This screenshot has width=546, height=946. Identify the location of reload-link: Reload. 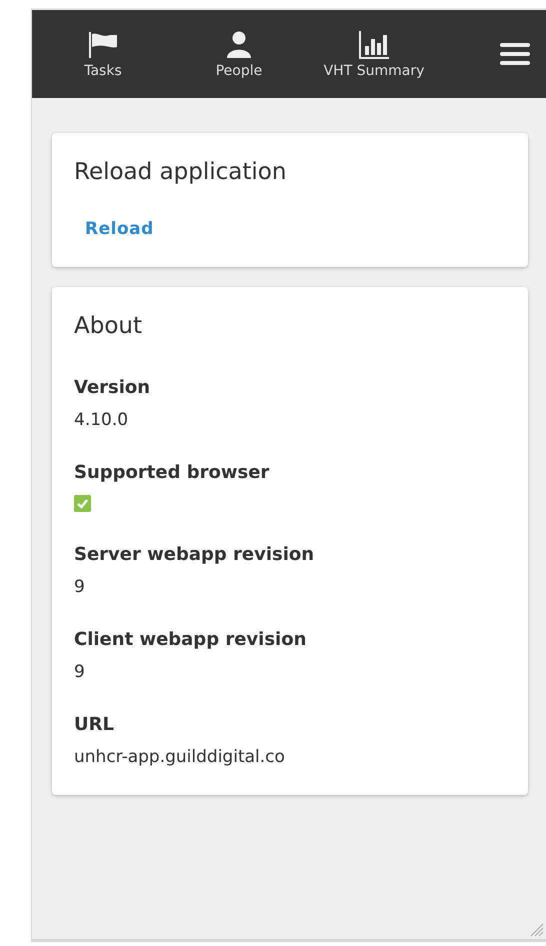
(119, 229).